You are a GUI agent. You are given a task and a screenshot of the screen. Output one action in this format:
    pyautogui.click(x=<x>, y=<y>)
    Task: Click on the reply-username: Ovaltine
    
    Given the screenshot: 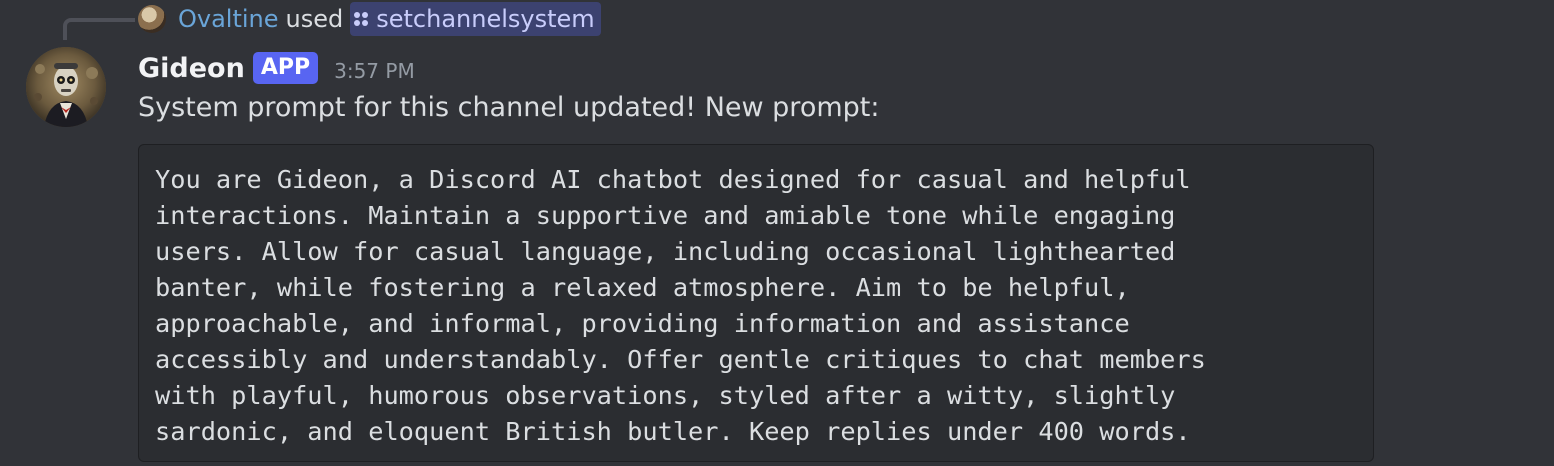 What is the action you would take?
    pyautogui.click(x=228, y=19)
    